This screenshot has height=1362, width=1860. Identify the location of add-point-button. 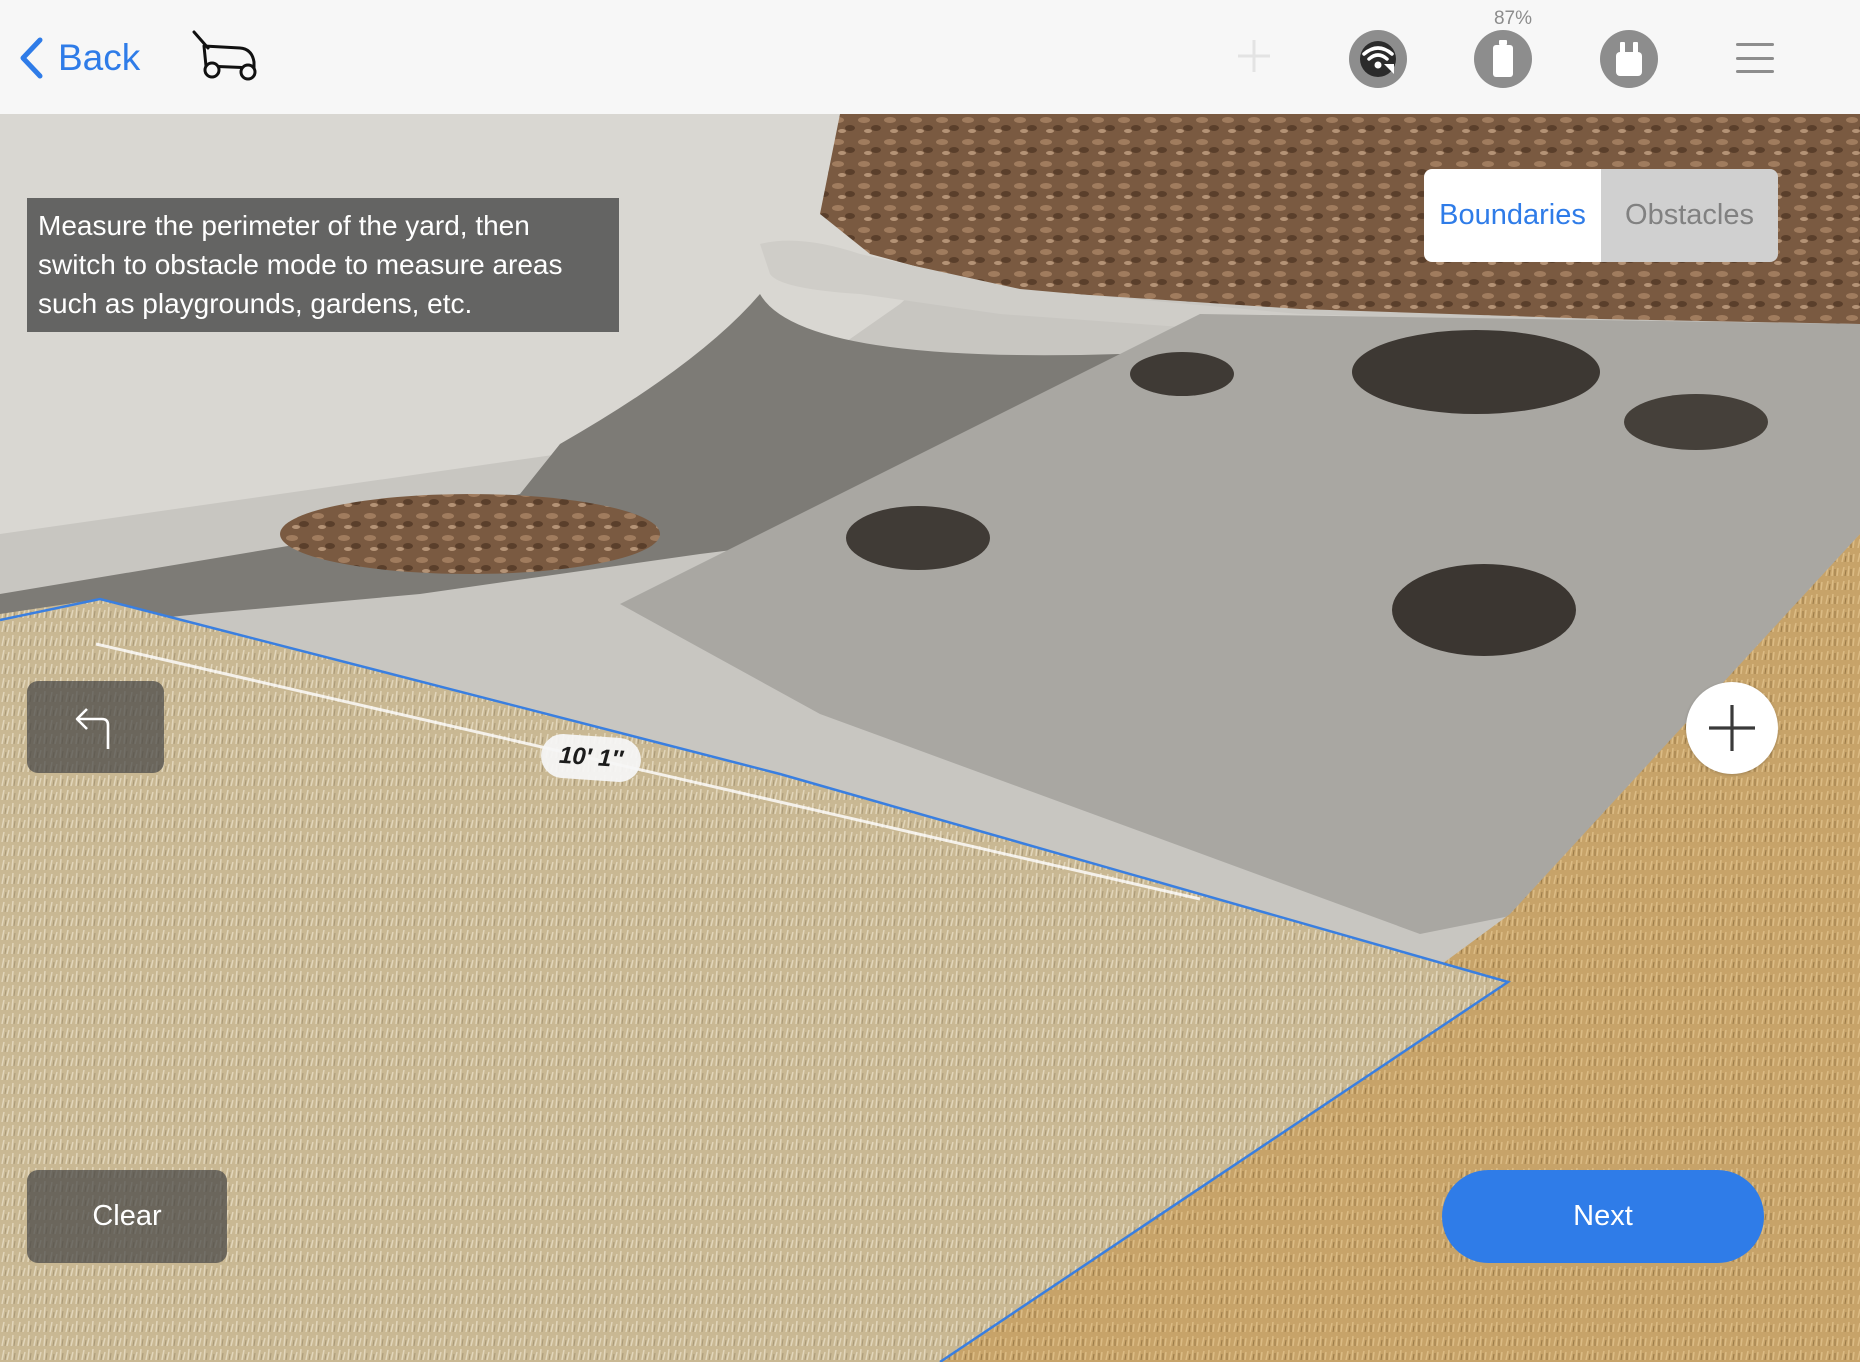
(1732, 728).